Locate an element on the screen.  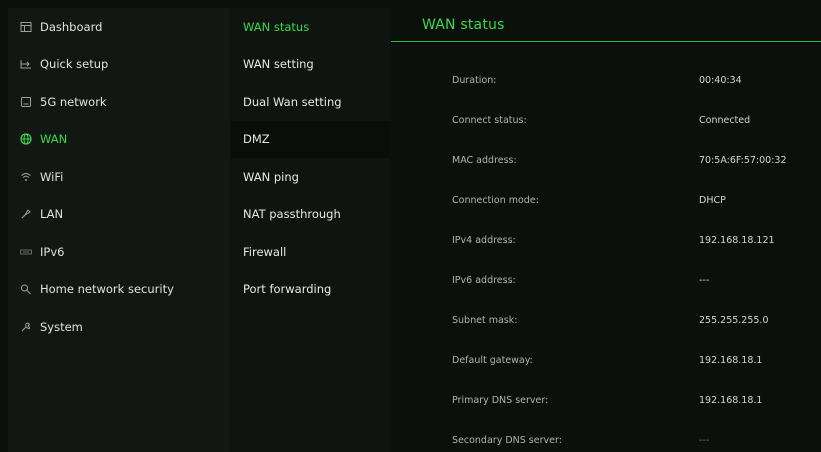
sidebar-item-label: IPv6 is located at coordinates (52, 251).